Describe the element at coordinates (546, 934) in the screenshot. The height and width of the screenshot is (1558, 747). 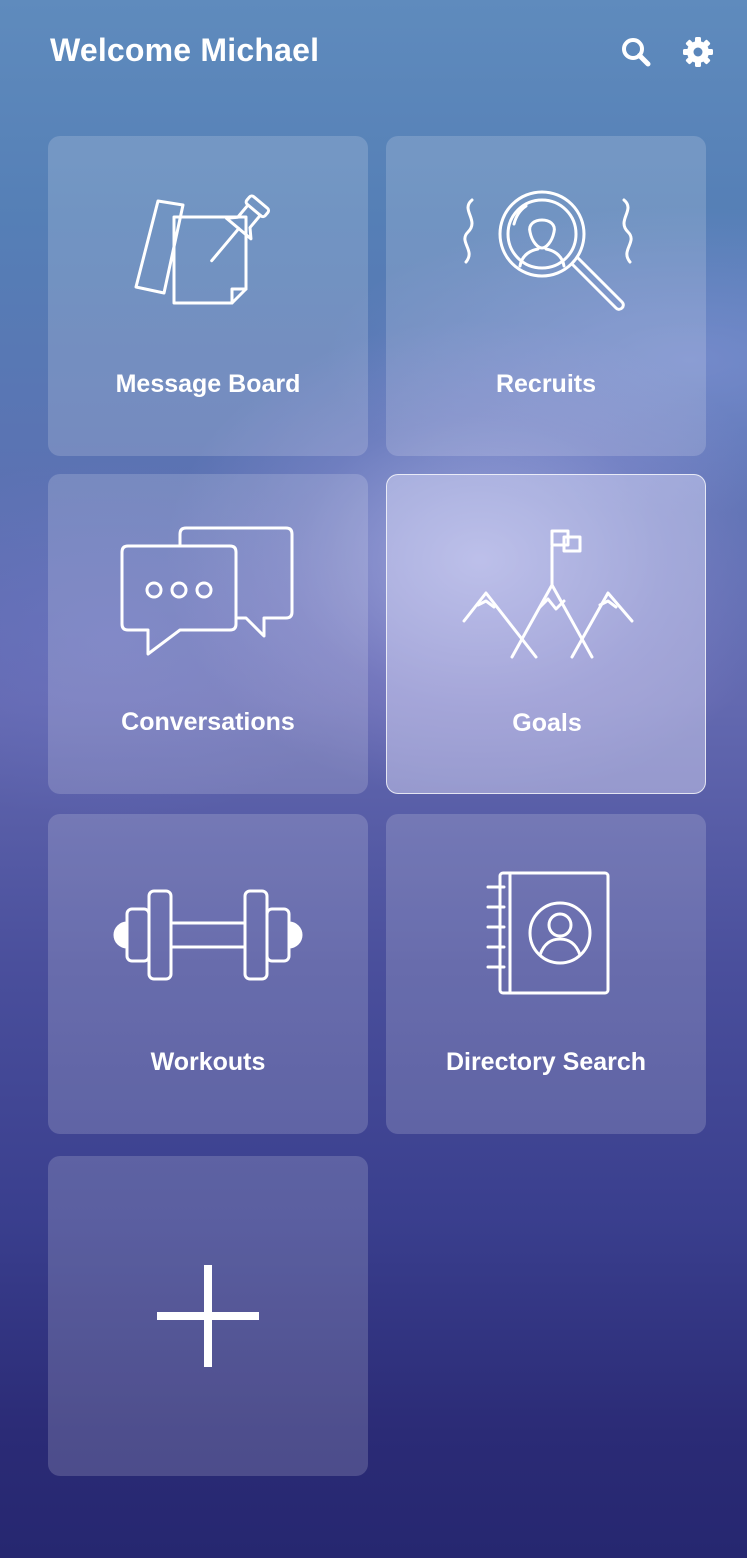
I see `address-book-icon` at that location.